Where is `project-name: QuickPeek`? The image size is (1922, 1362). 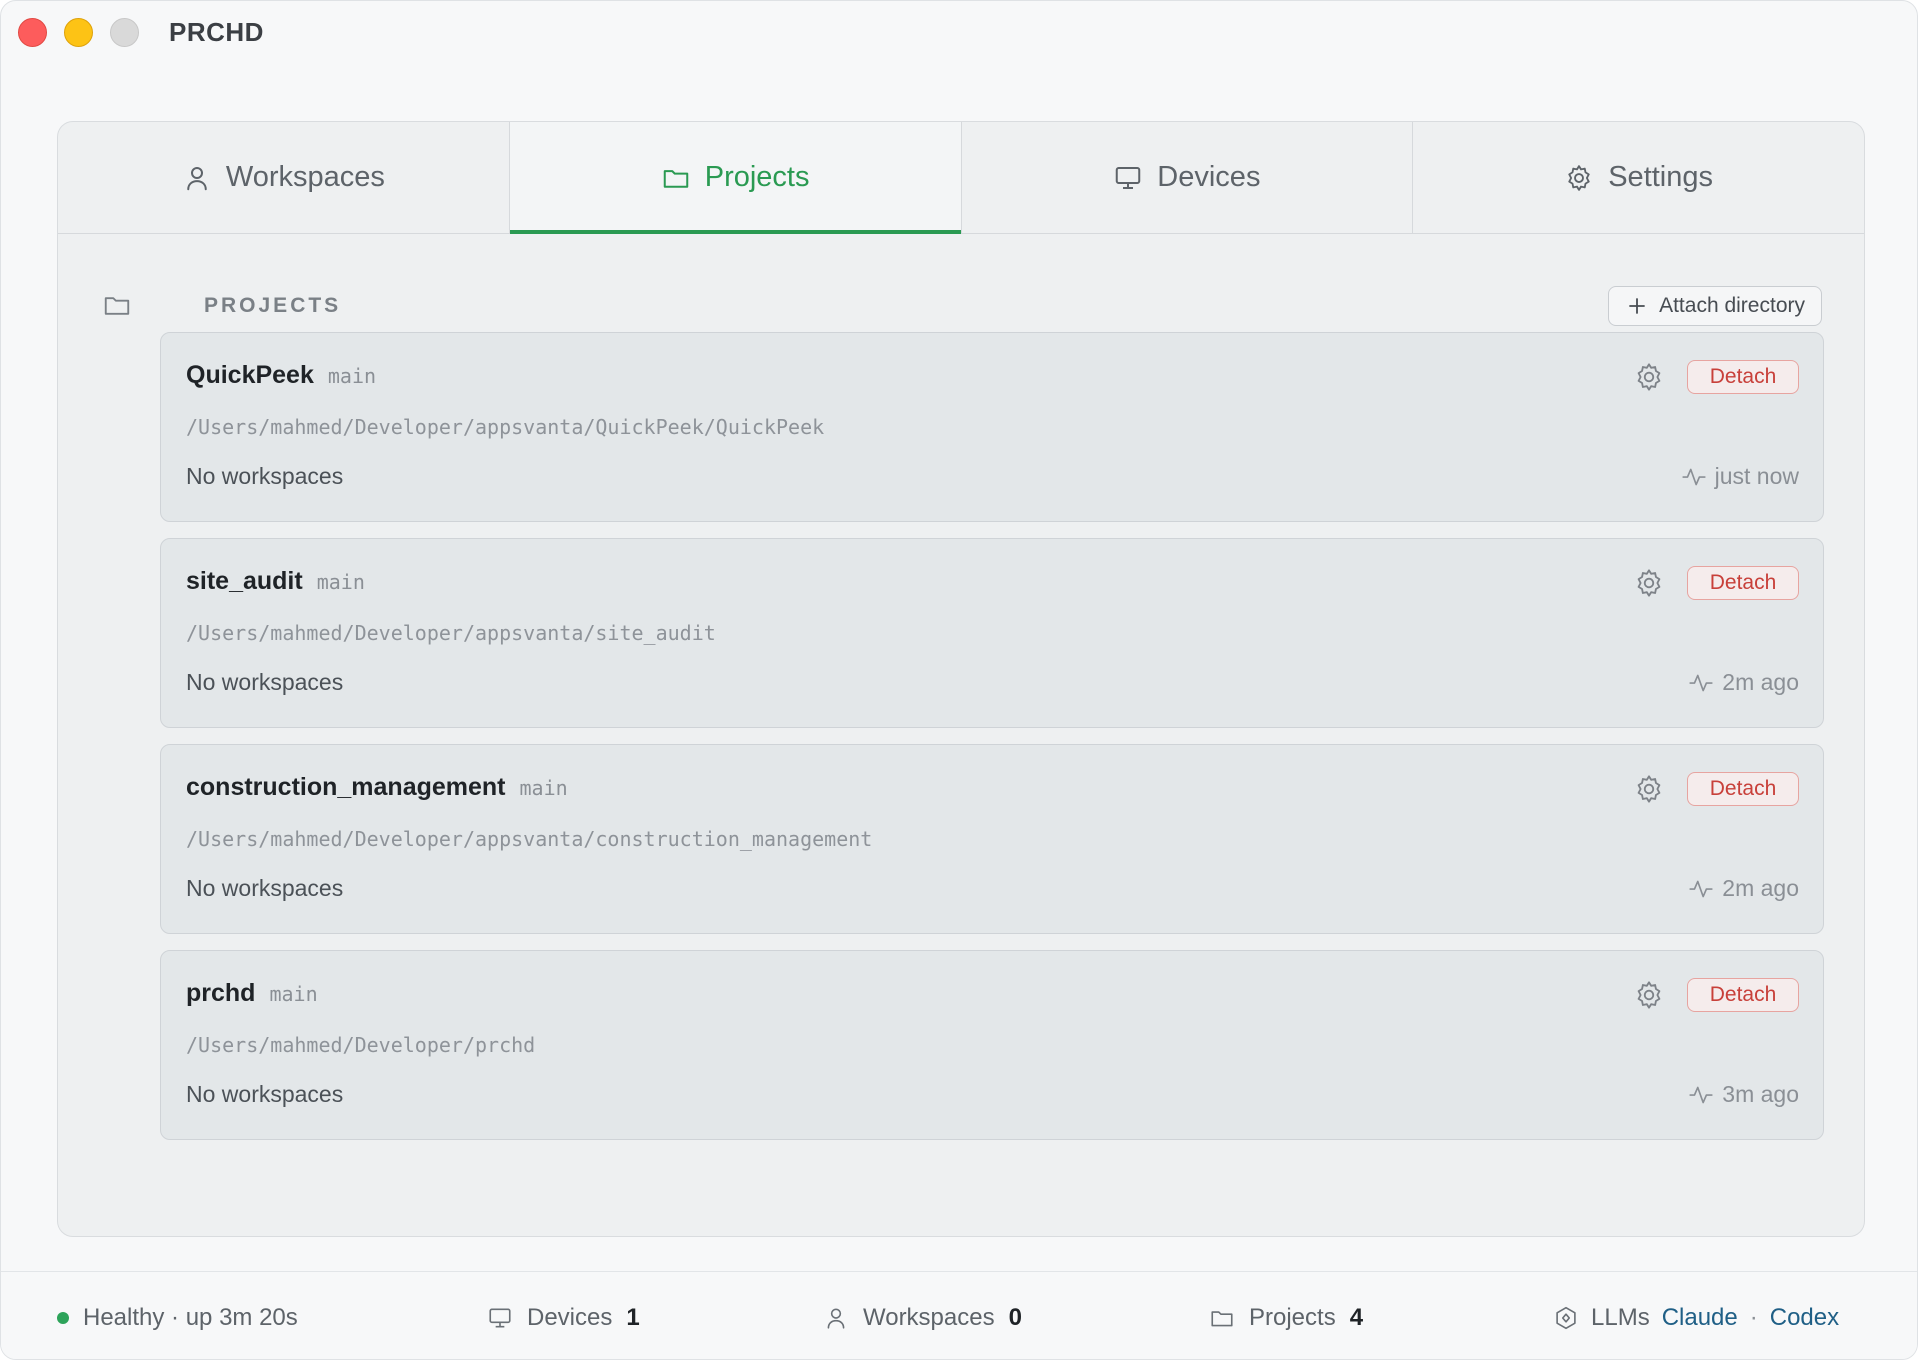
project-name: QuickPeek is located at coordinates (250, 375).